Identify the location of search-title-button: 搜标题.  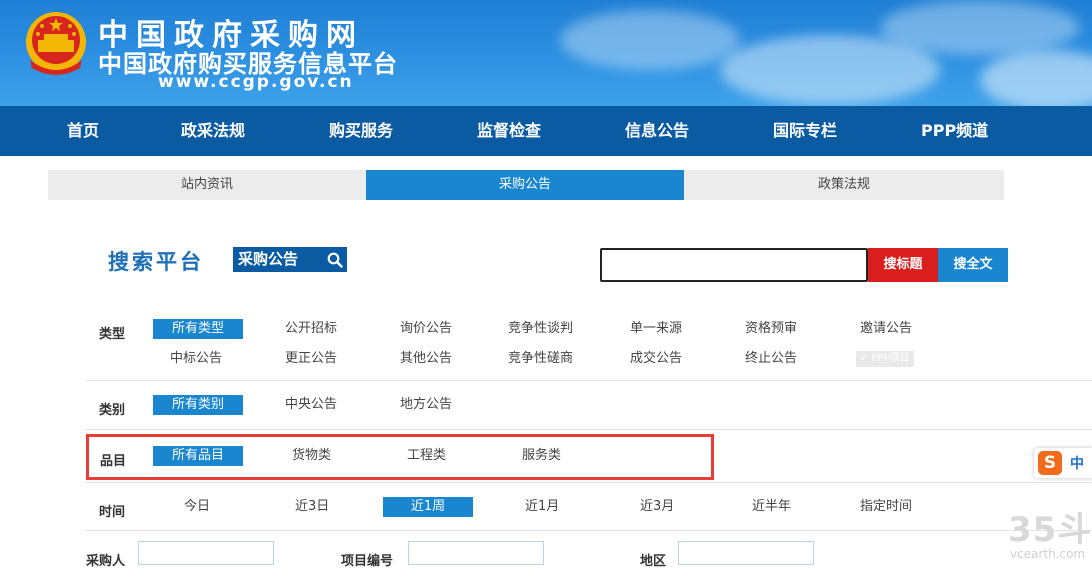
(903, 265).